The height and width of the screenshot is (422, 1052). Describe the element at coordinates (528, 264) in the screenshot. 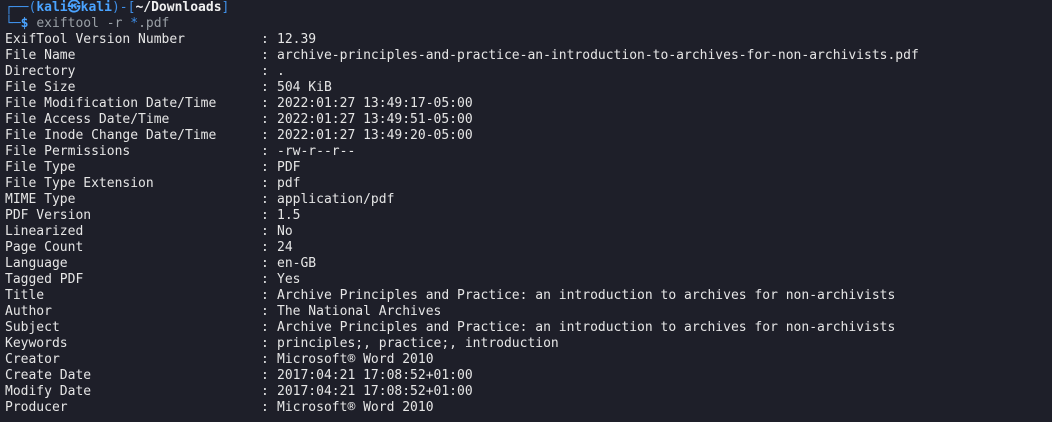

I see `output-row: Language: en-GB` at that location.